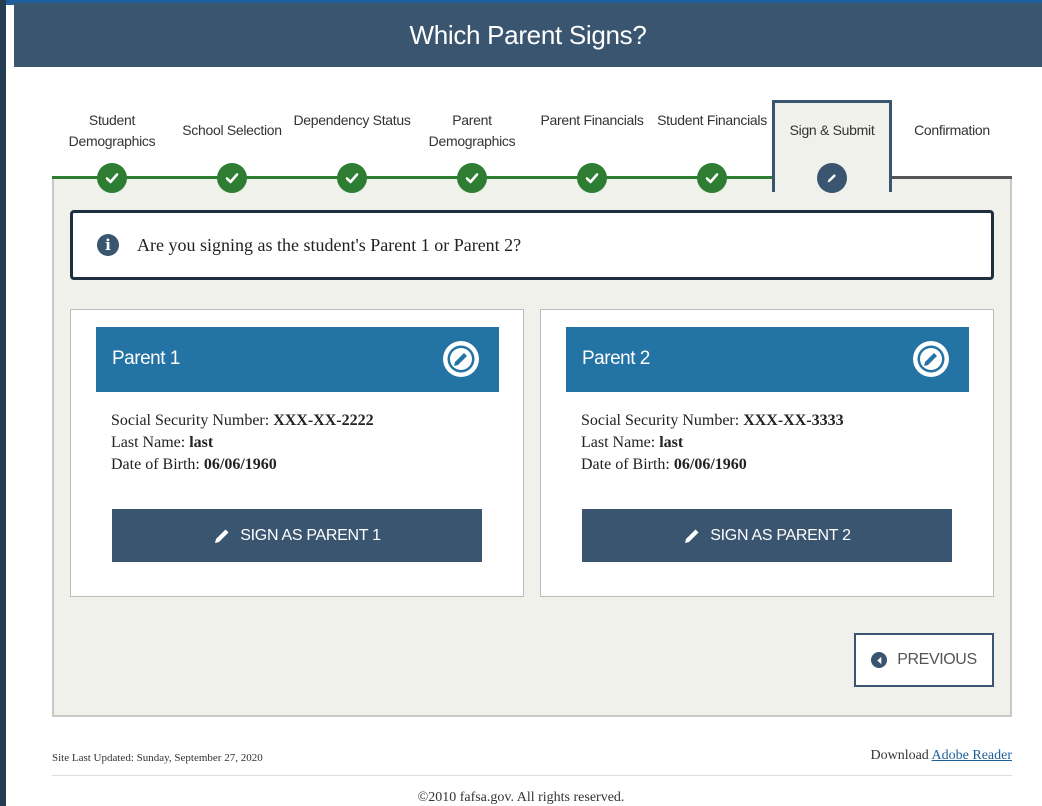 This screenshot has height=806, width=1042. What do you see at coordinates (472, 131) in the screenshot?
I see `step-parent-demographics: Parent Demographics` at bounding box center [472, 131].